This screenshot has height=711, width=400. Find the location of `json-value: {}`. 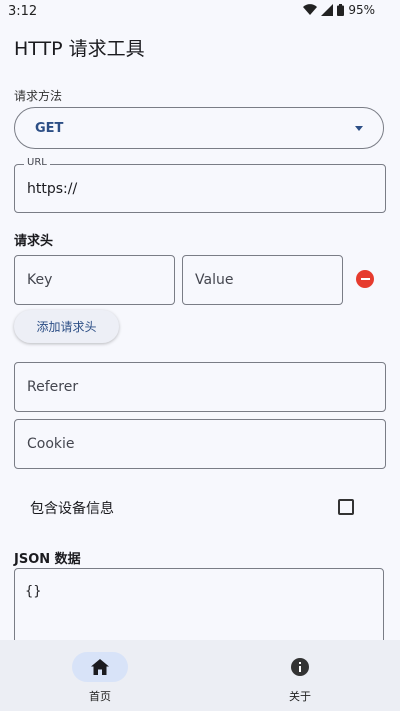

json-value: {} is located at coordinates (33, 591).